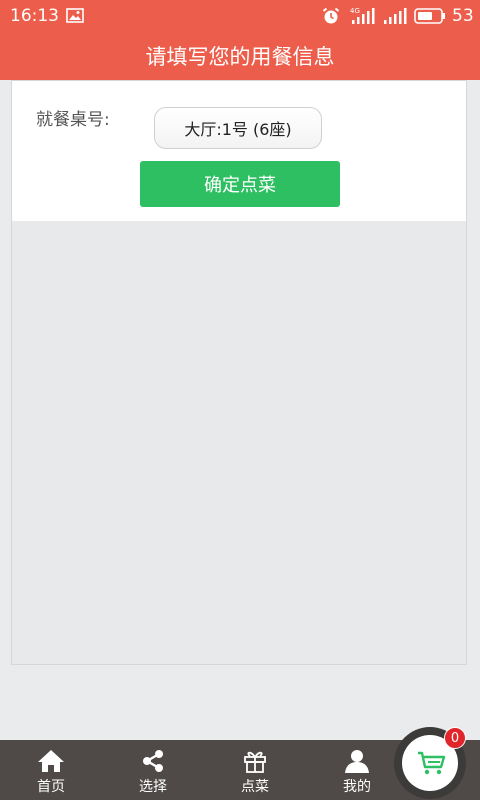  I want to click on confirm-order-button: 确定点菜, so click(240, 184).